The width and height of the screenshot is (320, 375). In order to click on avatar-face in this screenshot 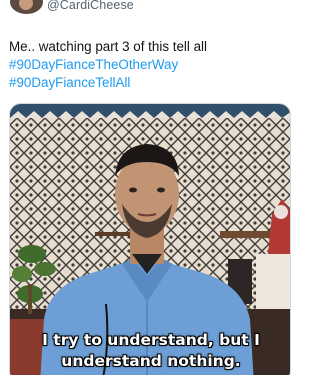, I will do `click(26, 5)`.